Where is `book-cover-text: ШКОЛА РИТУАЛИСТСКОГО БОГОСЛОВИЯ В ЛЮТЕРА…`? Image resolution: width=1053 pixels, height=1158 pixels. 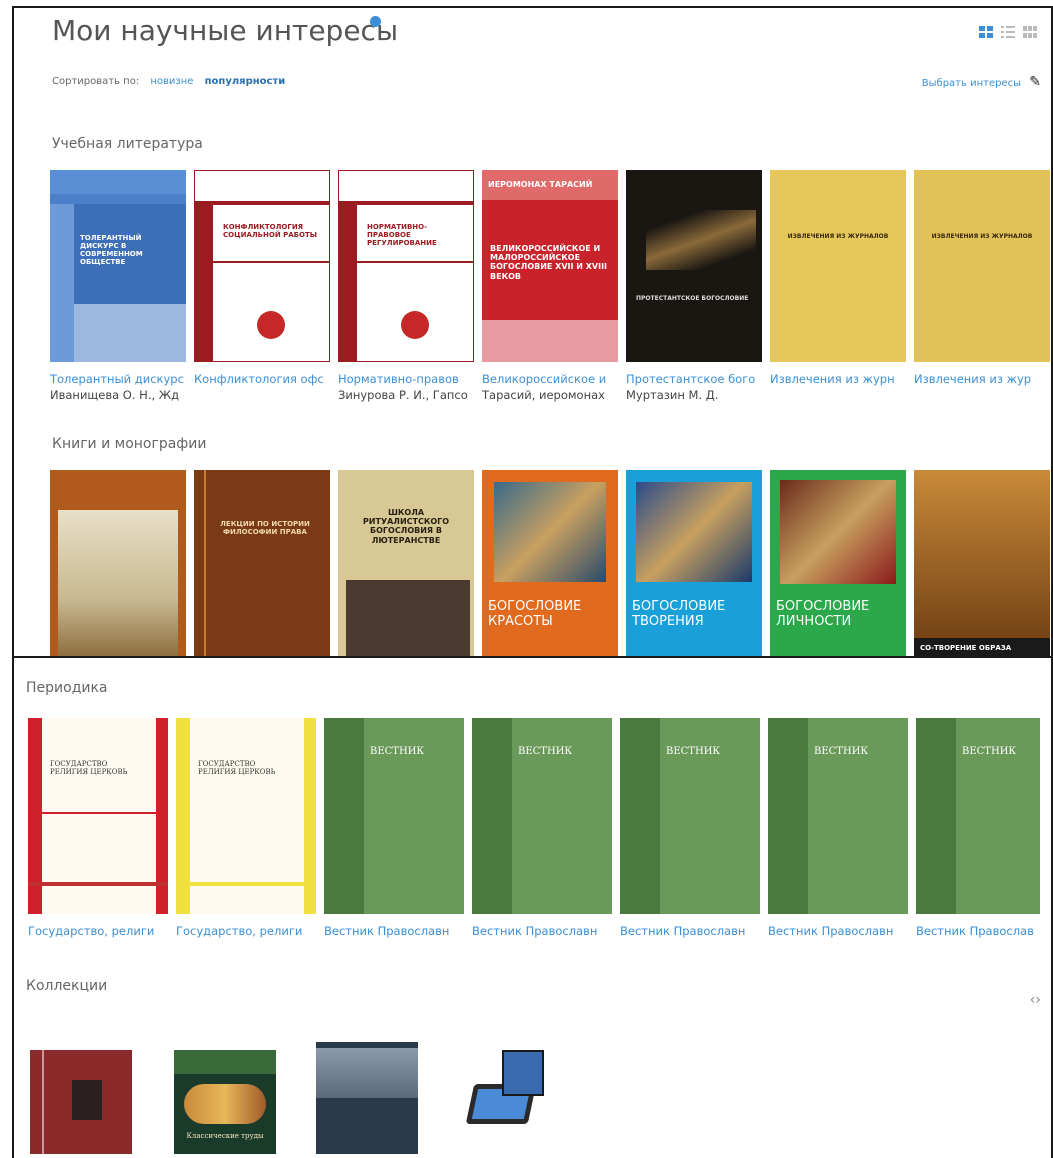 book-cover-text: ШКОЛА РИТУАЛИСТСКОГО БОГОСЛОВИЯ В ЛЮТЕРА… is located at coordinates (406, 526).